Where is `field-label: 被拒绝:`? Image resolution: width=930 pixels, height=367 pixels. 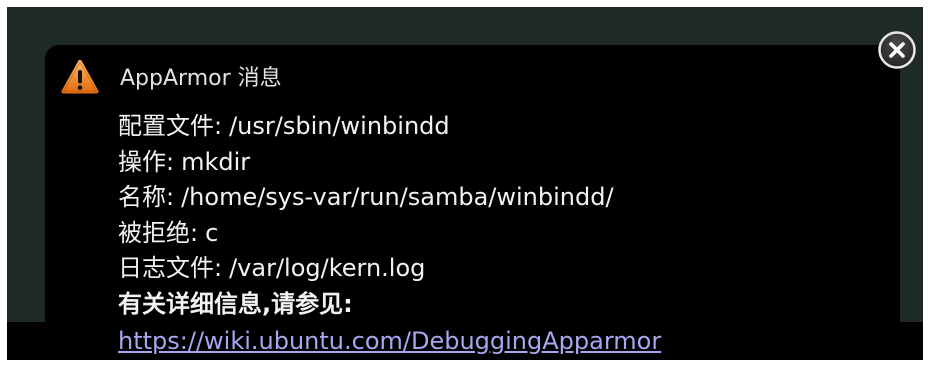
field-label: 被拒绝: is located at coordinates (158, 232).